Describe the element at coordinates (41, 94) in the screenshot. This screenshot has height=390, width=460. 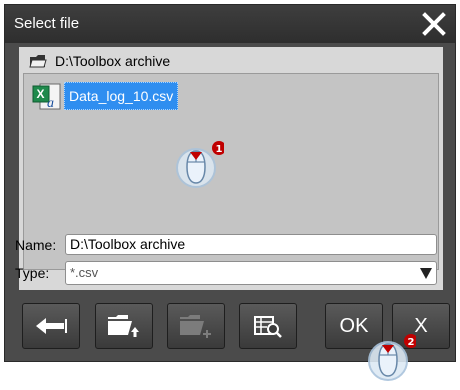
I see `svg-text: X` at that location.